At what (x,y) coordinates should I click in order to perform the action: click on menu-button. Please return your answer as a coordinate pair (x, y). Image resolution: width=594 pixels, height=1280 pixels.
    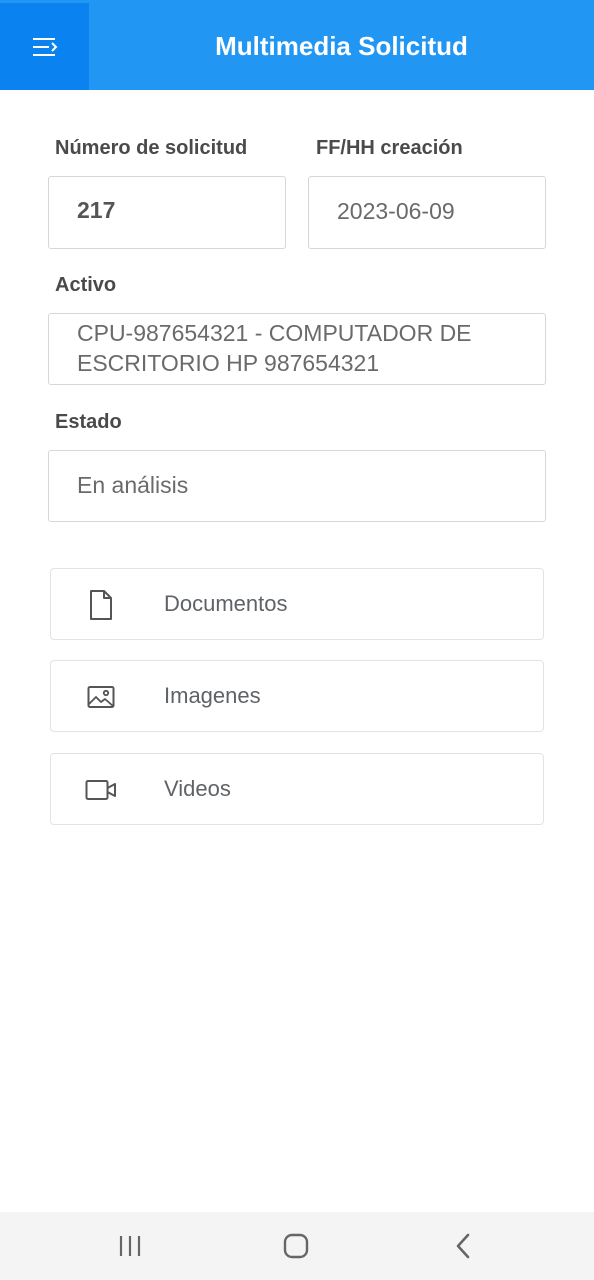
    Looking at the image, I should click on (44, 46).